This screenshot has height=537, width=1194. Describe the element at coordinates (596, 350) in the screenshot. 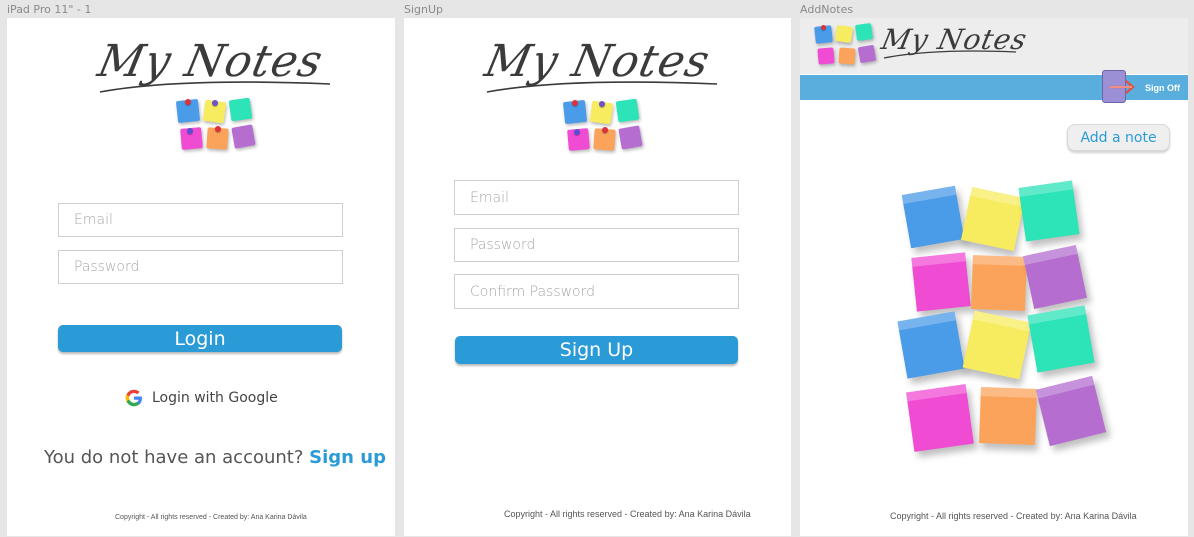

I see `signup-button: Sign Up` at that location.